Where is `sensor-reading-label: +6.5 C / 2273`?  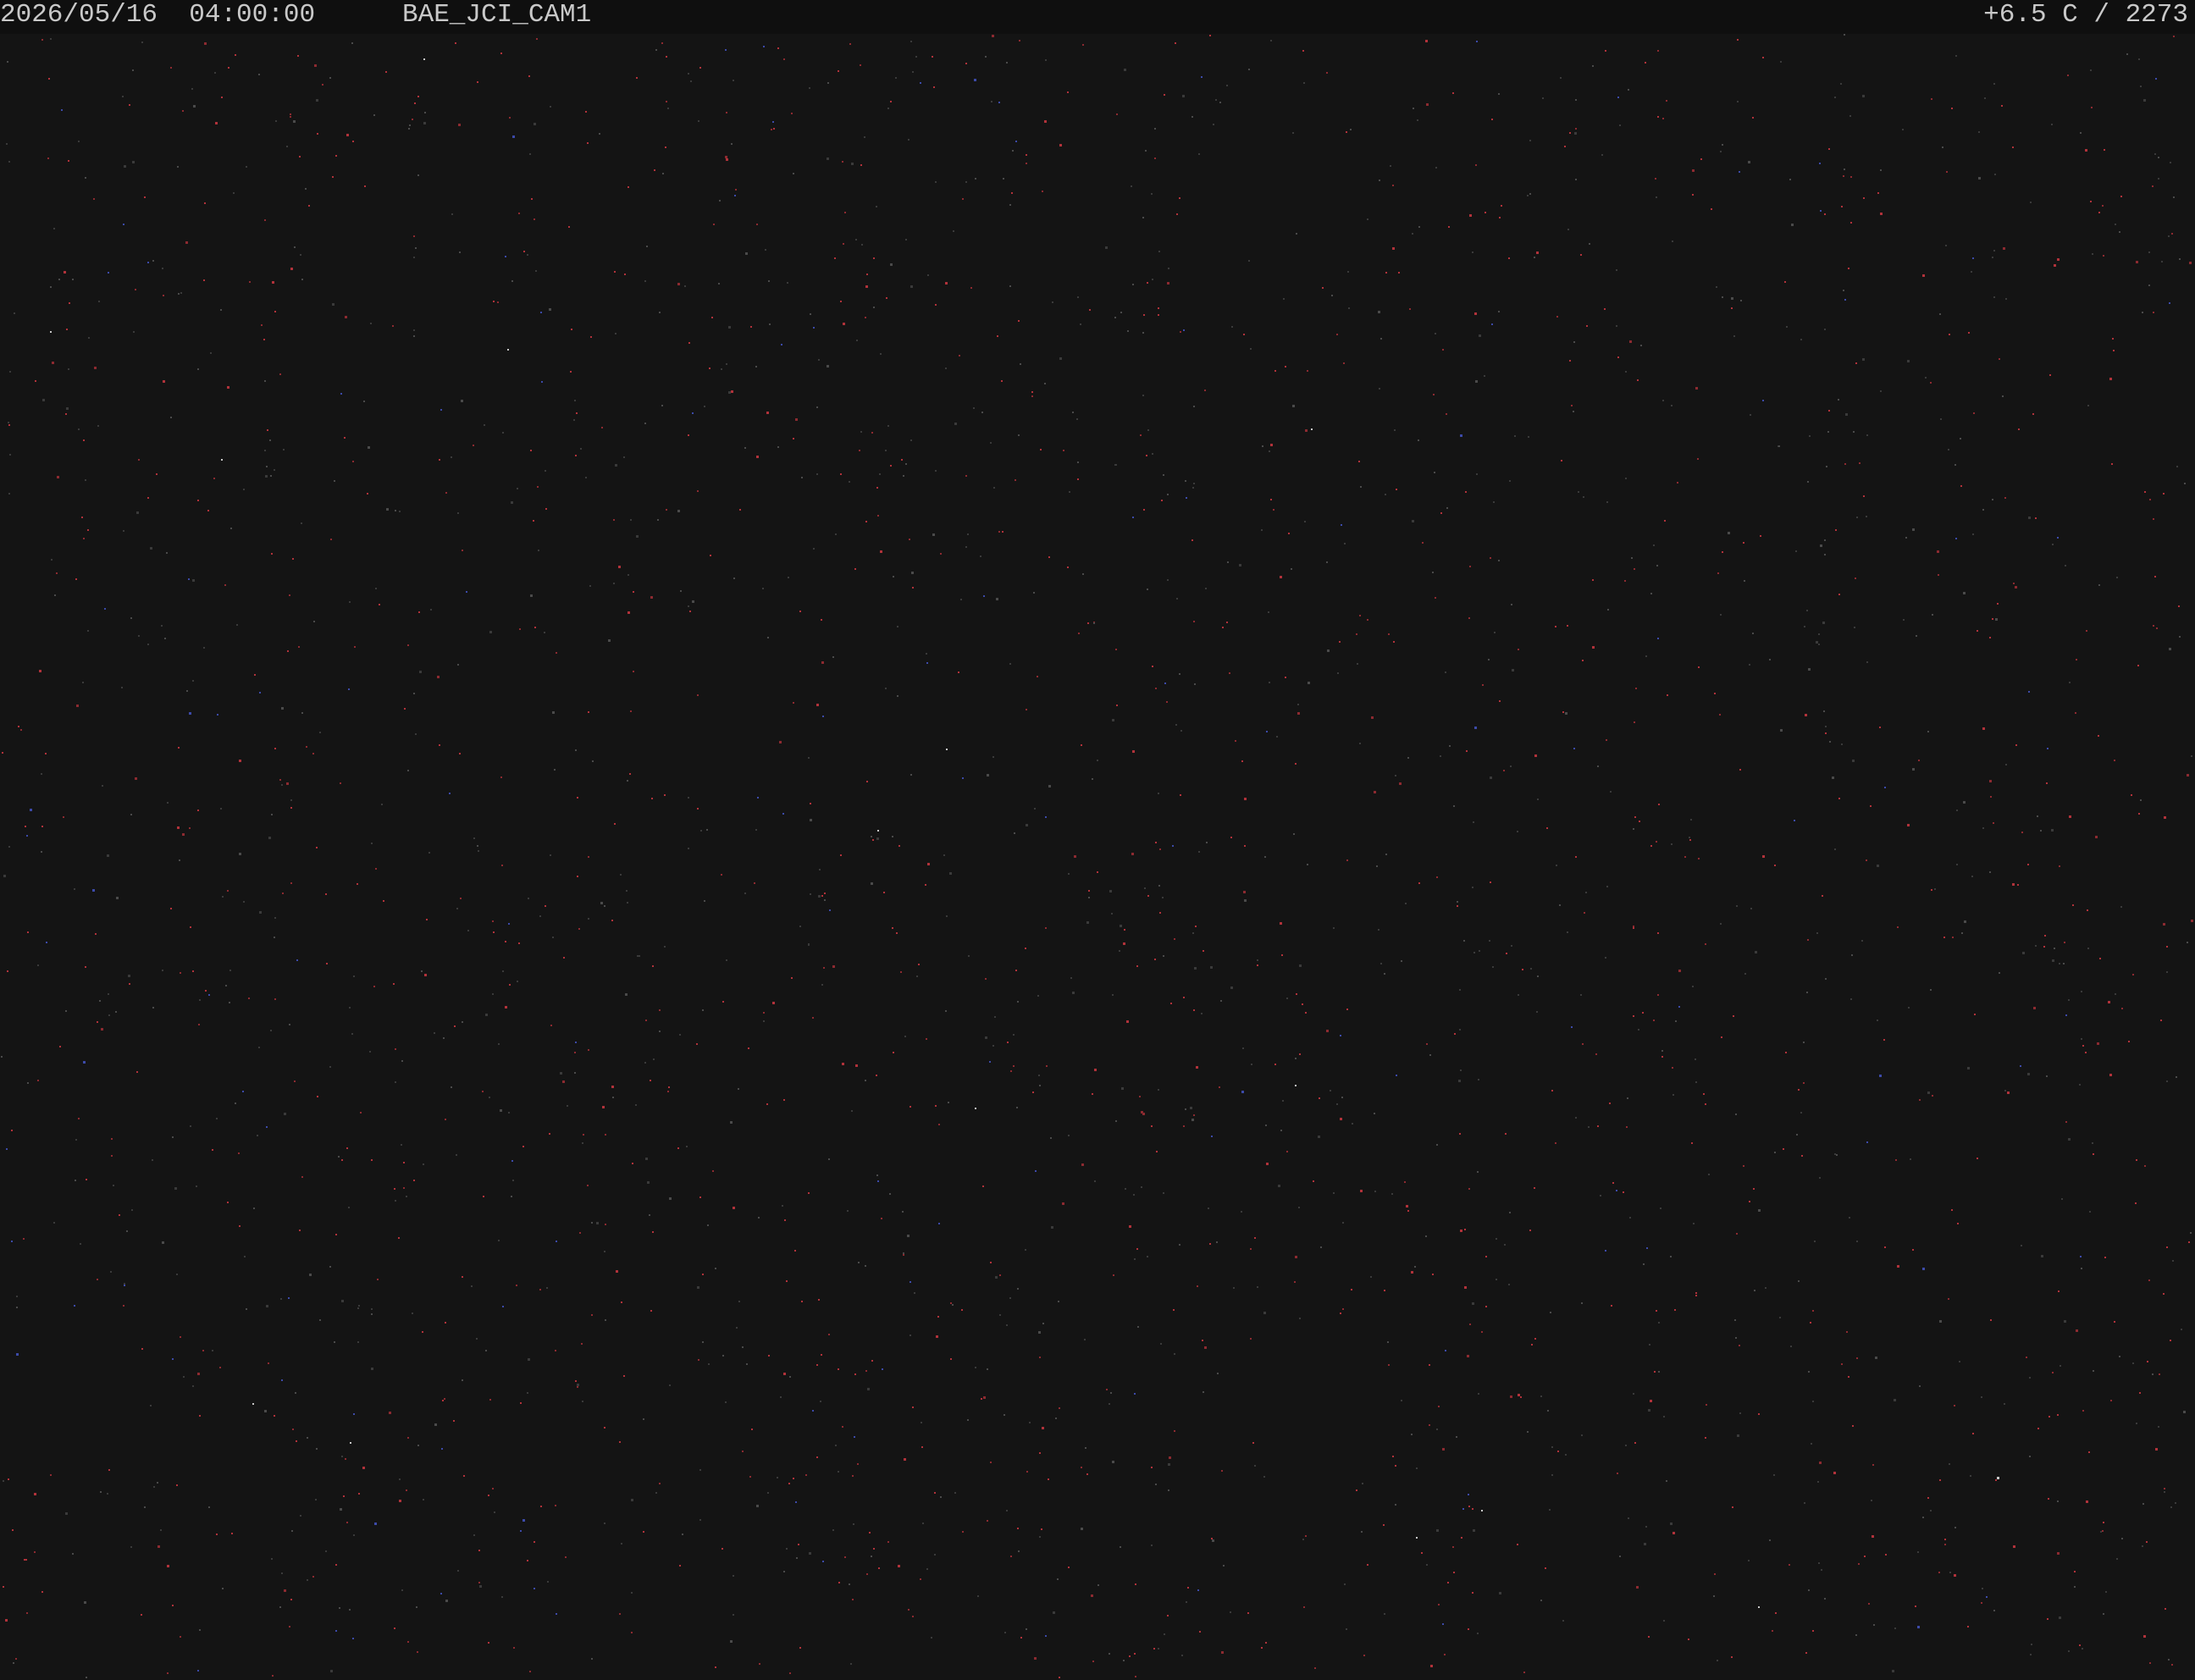
sensor-reading-label: +6.5 C / 2273 is located at coordinates (2085, 15).